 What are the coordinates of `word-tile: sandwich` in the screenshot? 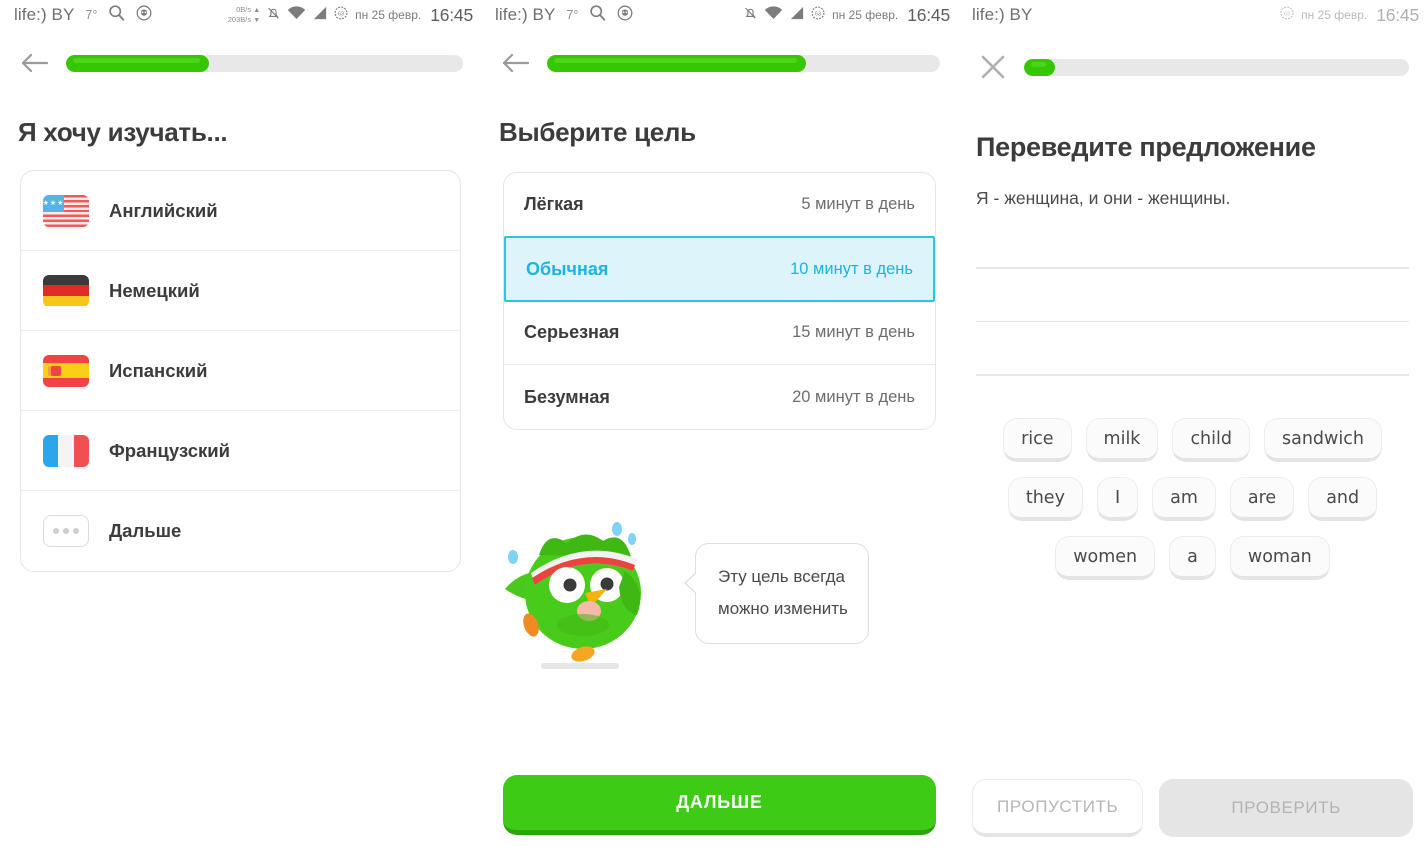 It's located at (1322, 439).